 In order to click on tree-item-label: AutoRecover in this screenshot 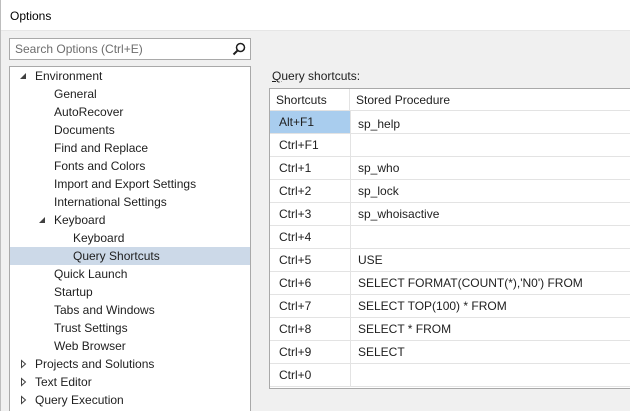, I will do `click(89, 112)`.